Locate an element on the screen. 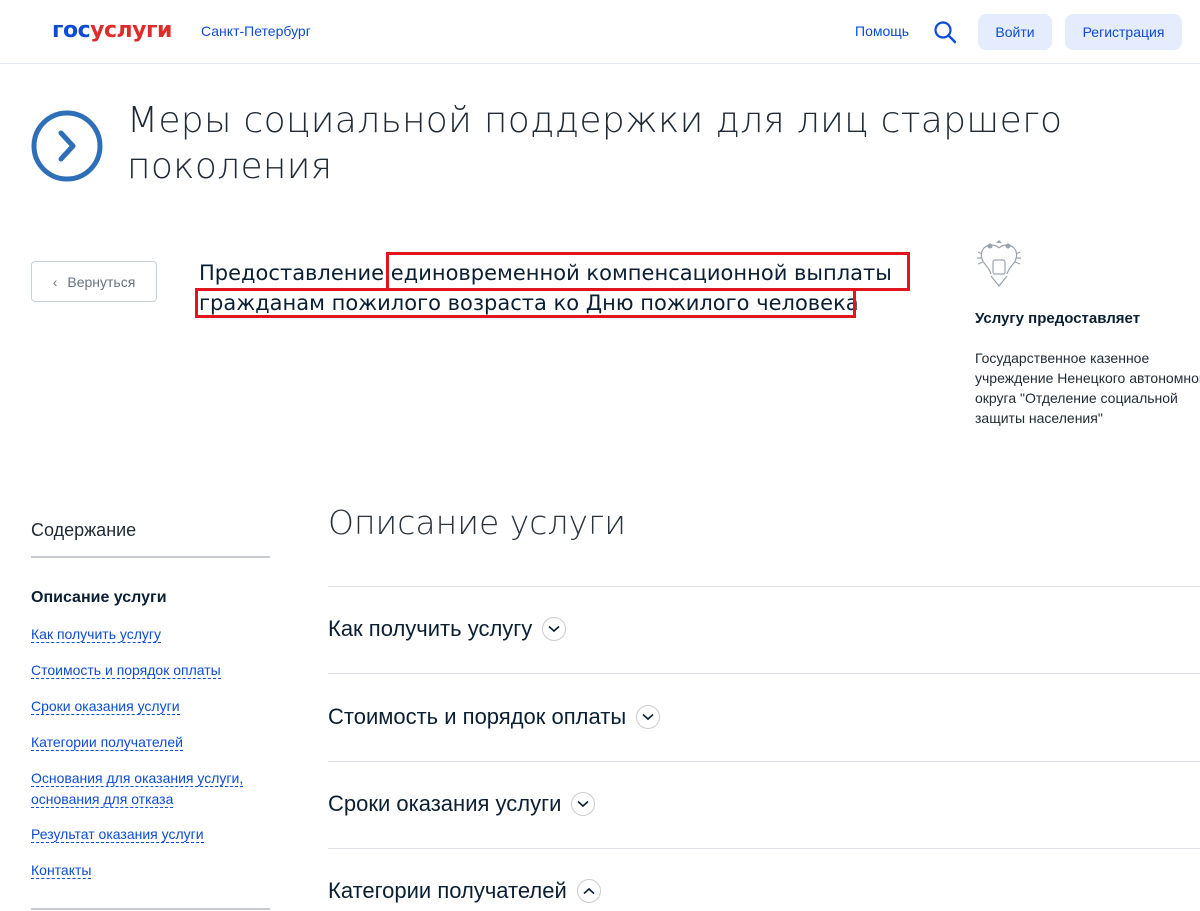 Image resolution: width=1200 pixels, height=911 pixels. chevron-left-icon: ‹ is located at coordinates (55, 281).